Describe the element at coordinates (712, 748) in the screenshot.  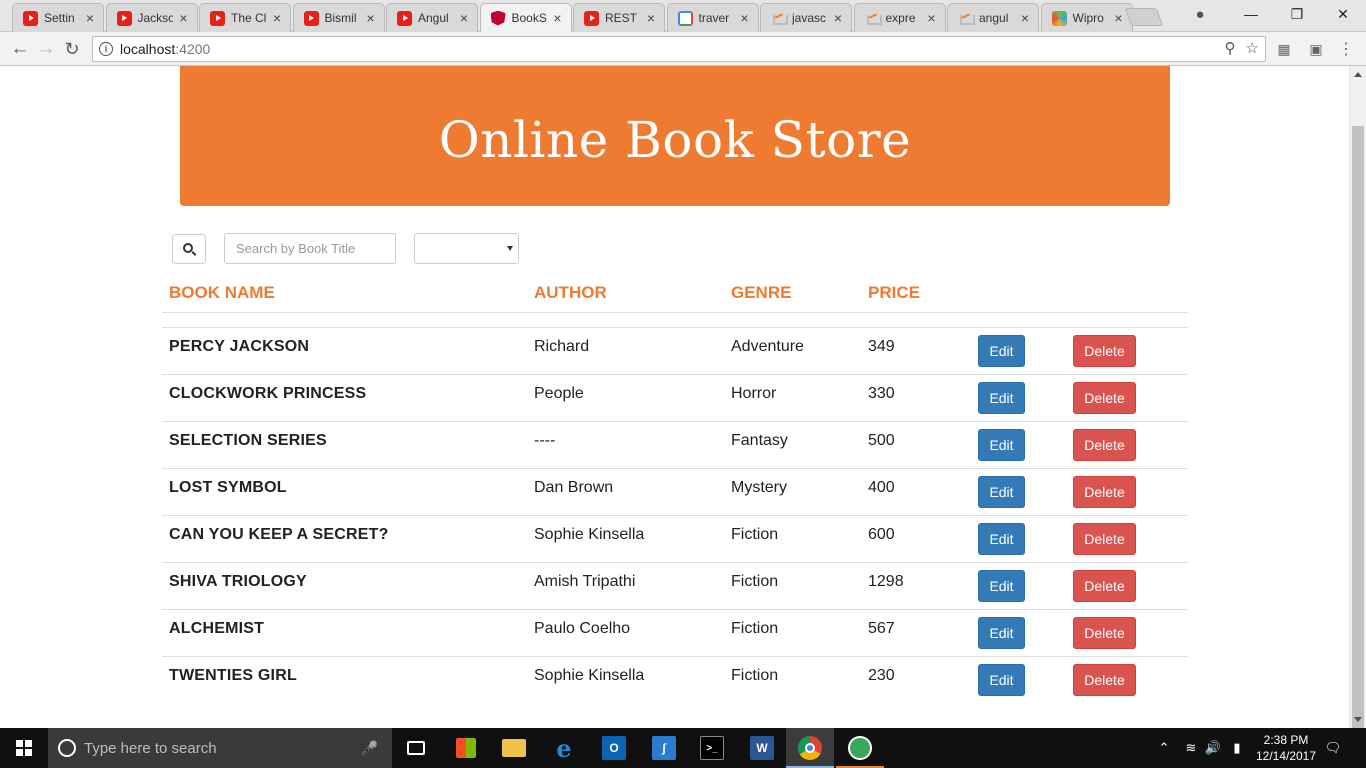
I see `terminal-icon: >_` at that location.